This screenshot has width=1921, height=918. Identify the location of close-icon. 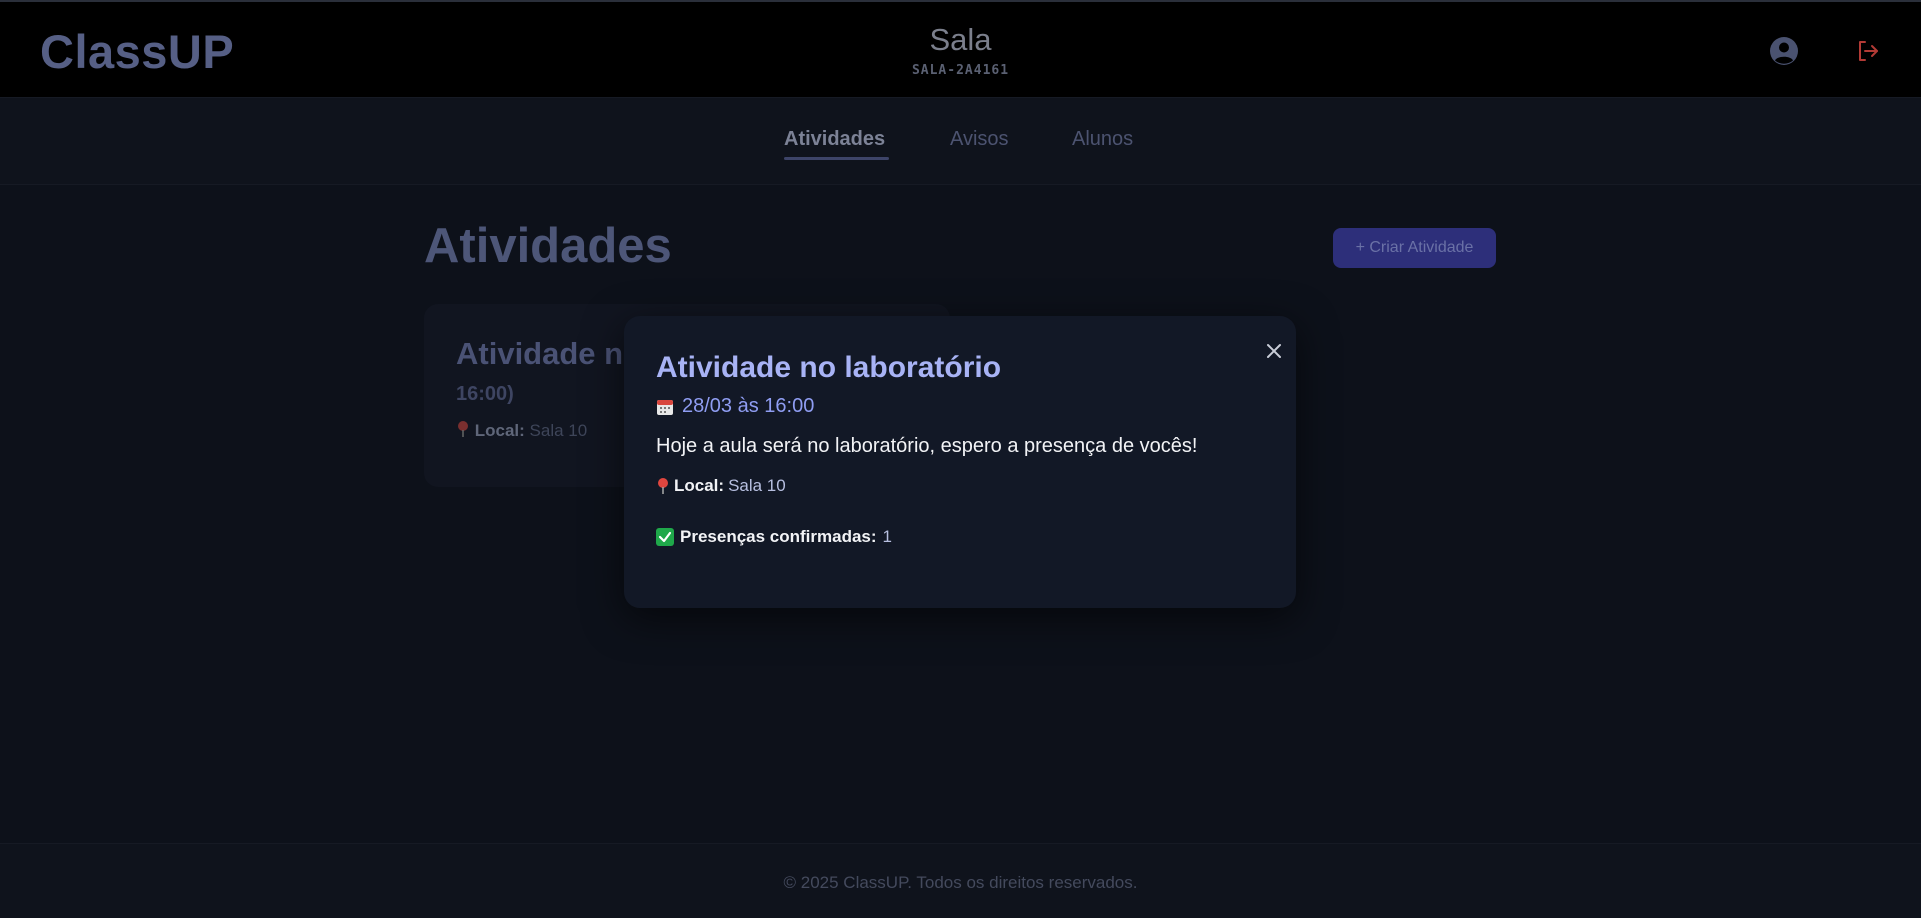
(1274, 351).